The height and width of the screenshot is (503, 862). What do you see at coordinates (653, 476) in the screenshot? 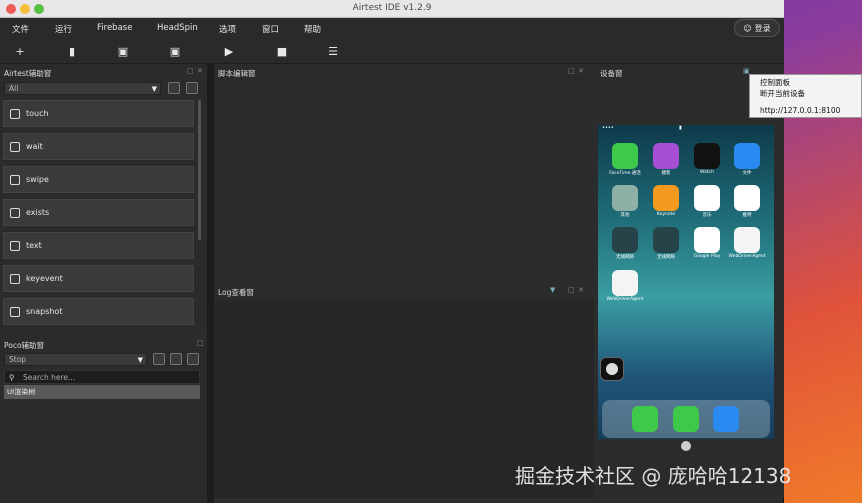
I see `watermark-text: 掘金技术社区 @ 庞哈哈12138` at bounding box center [653, 476].